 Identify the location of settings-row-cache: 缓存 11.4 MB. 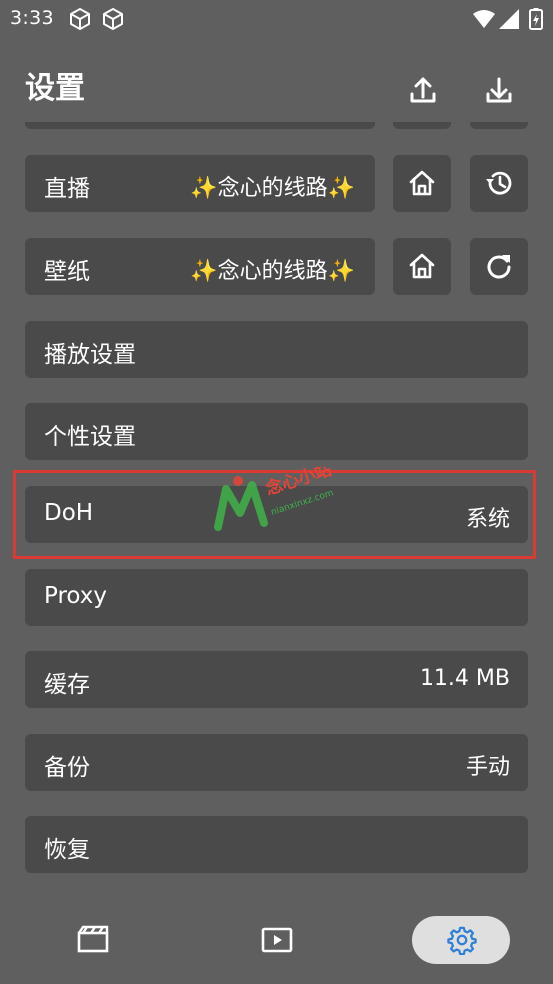
(276, 679).